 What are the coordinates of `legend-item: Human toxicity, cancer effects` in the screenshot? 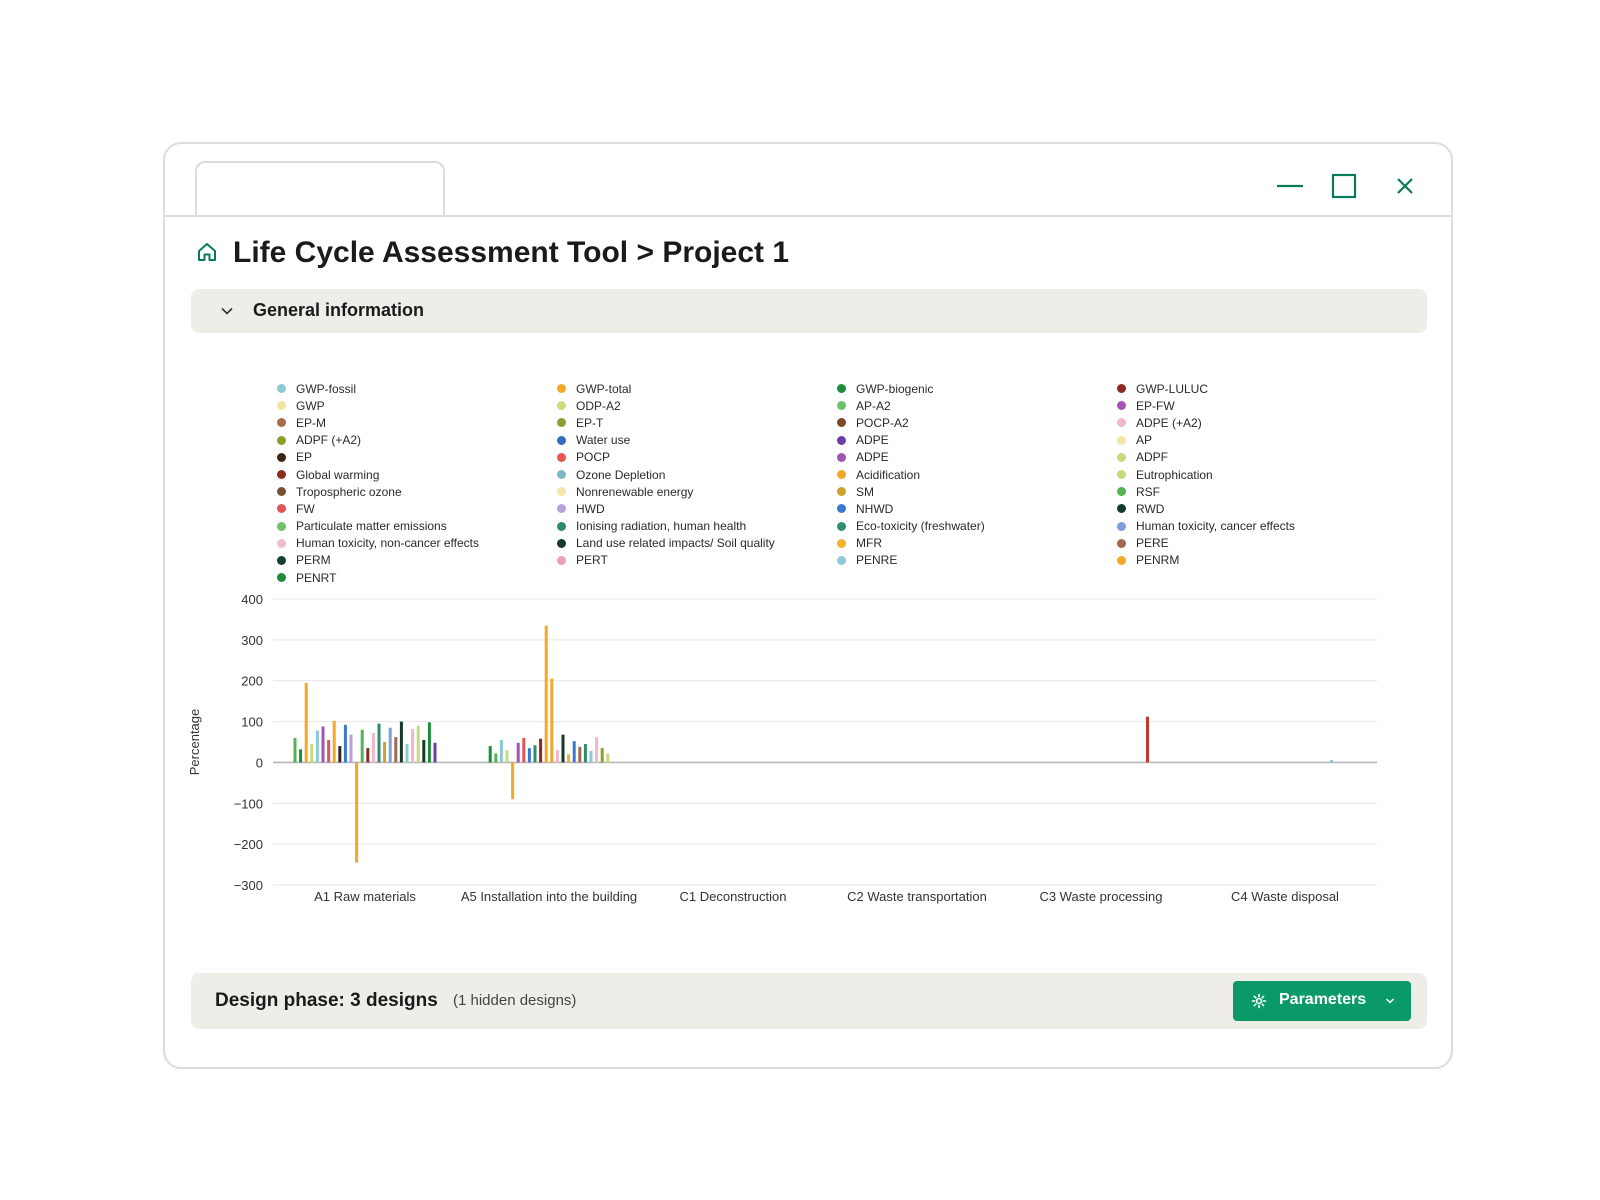 It's located at (1257, 526).